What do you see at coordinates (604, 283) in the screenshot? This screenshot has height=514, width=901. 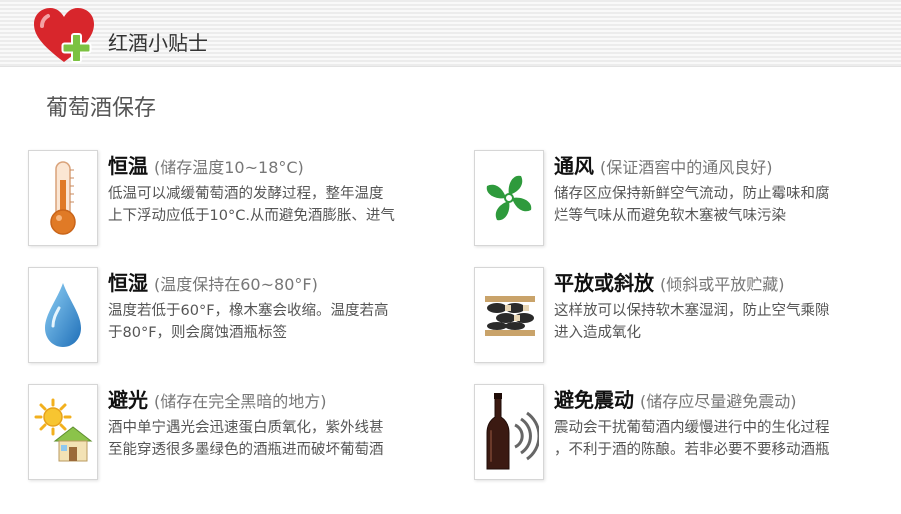 I see `card-title: 平放或斜放` at bounding box center [604, 283].